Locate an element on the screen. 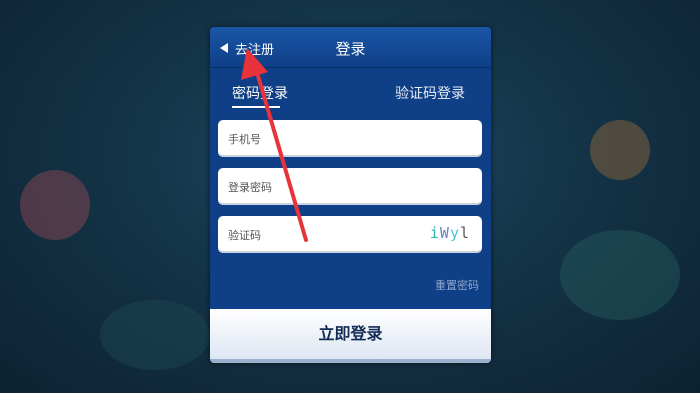 Image resolution: width=700 pixels, height=393 pixels. login-button: 立即登录 is located at coordinates (350, 336).